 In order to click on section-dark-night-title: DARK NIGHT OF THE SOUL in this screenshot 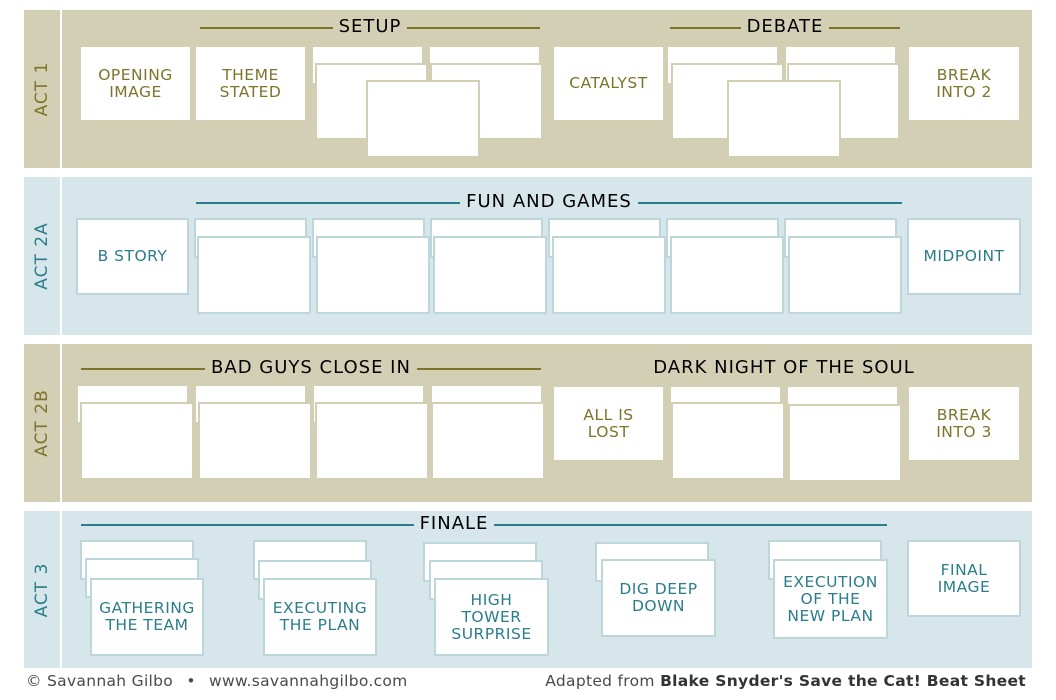, I will do `click(784, 367)`.